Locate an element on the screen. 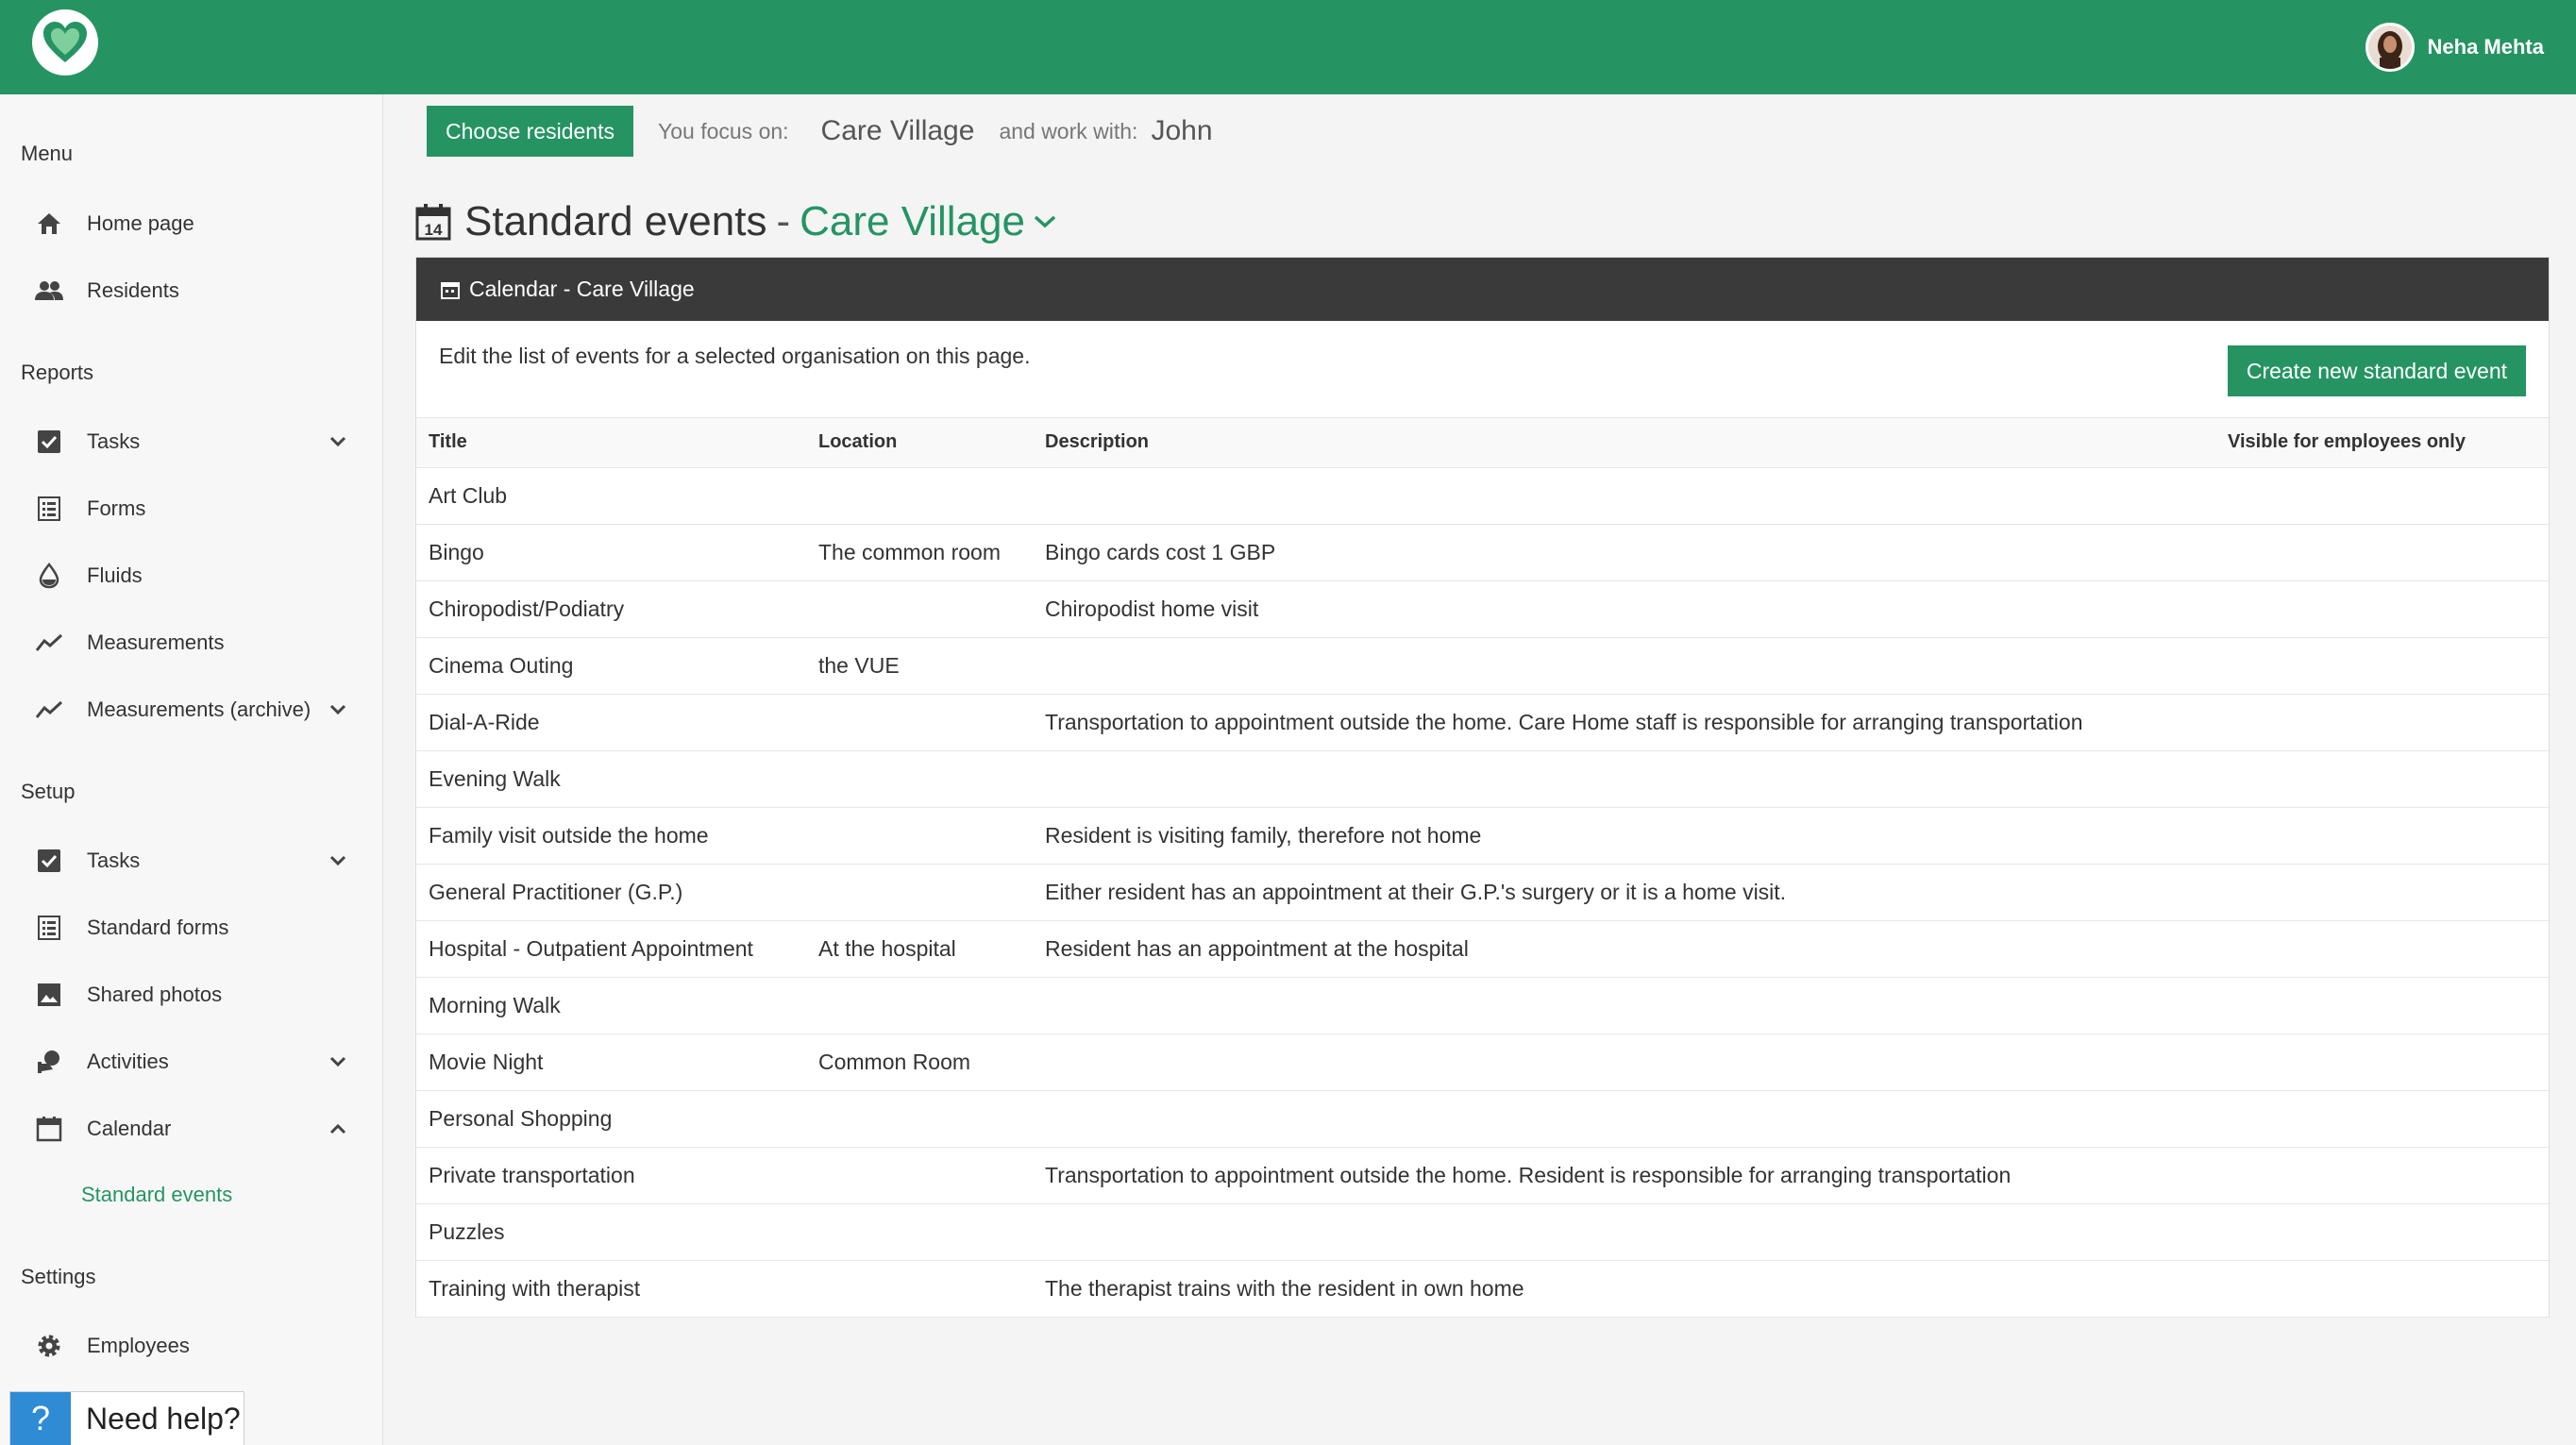 Image resolution: width=2576 pixels, height=1445 pixels. app-logo is located at coordinates (65, 42).